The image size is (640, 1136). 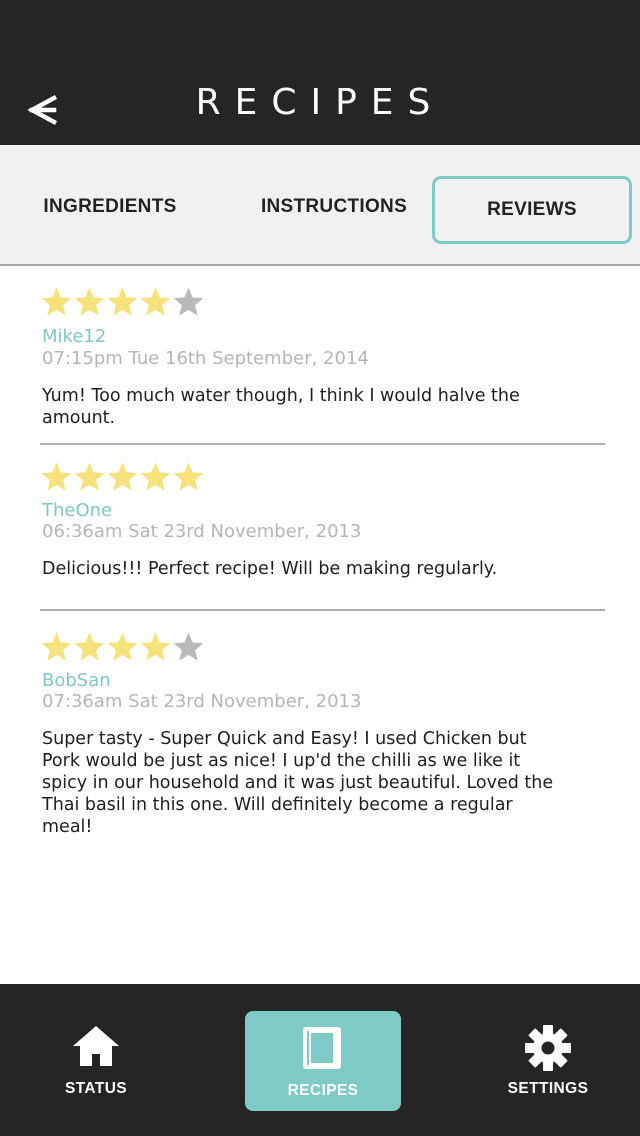 I want to click on tab-reviews: REVIEWS, so click(x=532, y=210).